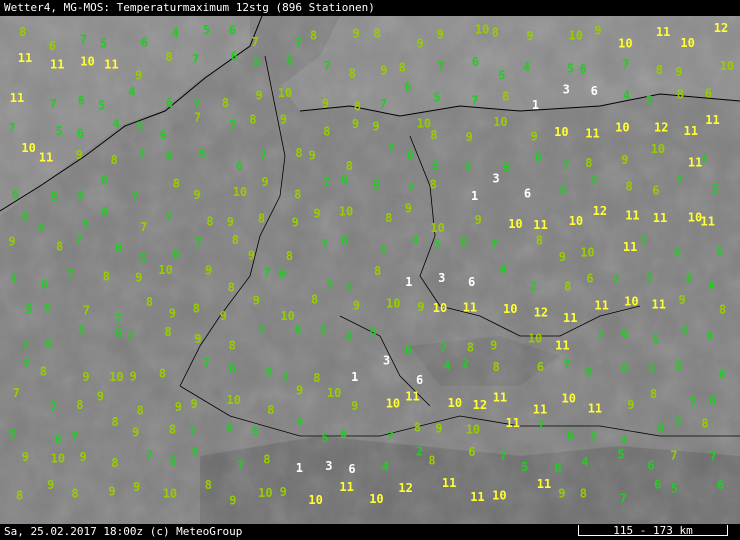 The image size is (740, 540). I want to click on station-value: 2, so click(594, 180).